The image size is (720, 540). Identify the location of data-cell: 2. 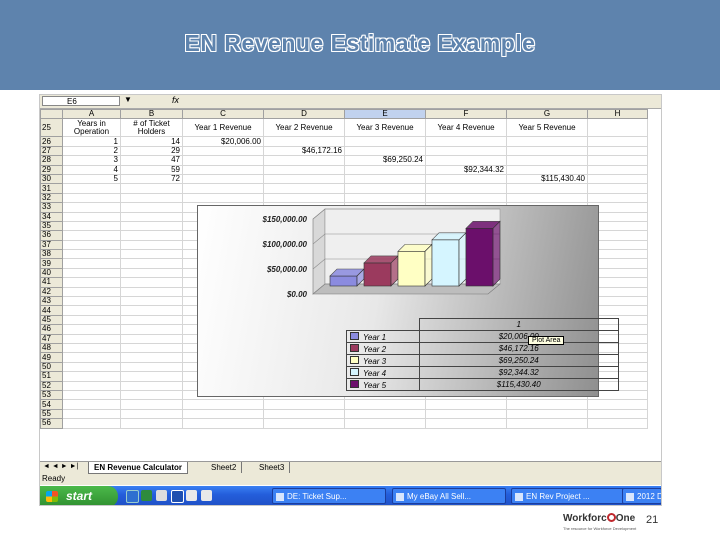
(91, 151).